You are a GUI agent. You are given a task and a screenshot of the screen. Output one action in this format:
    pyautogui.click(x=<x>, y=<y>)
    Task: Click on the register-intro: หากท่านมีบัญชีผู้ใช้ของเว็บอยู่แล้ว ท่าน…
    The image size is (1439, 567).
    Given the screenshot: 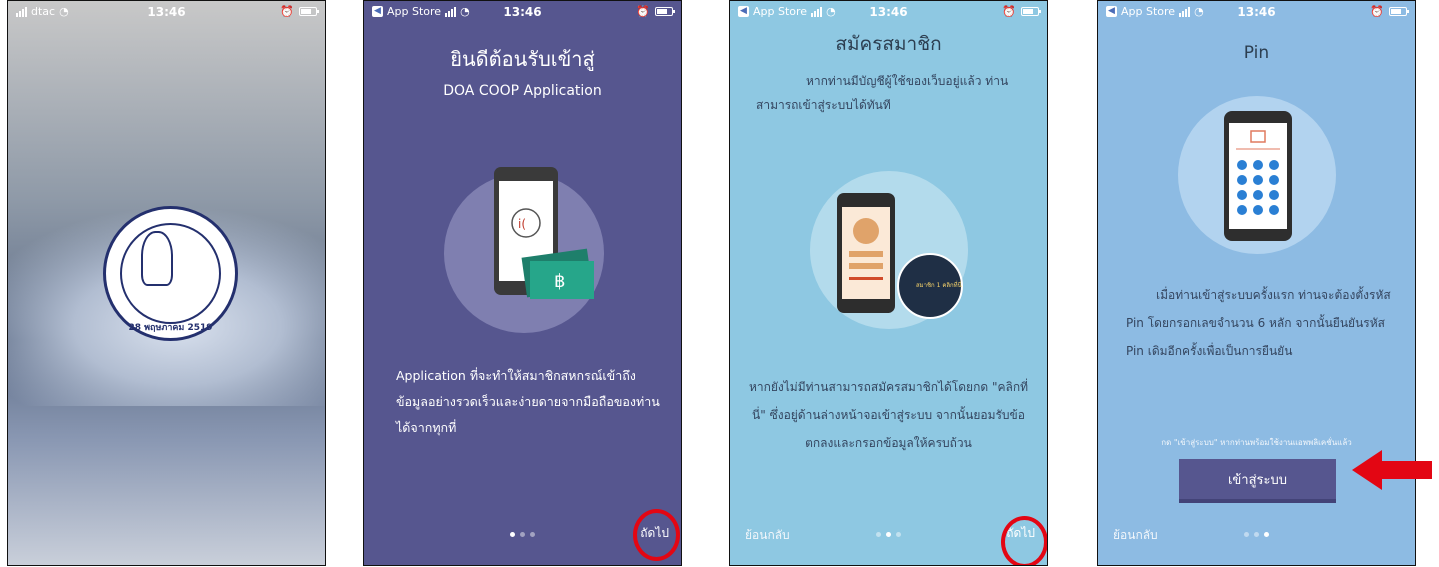 What is the action you would take?
    pyautogui.click(x=882, y=93)
    